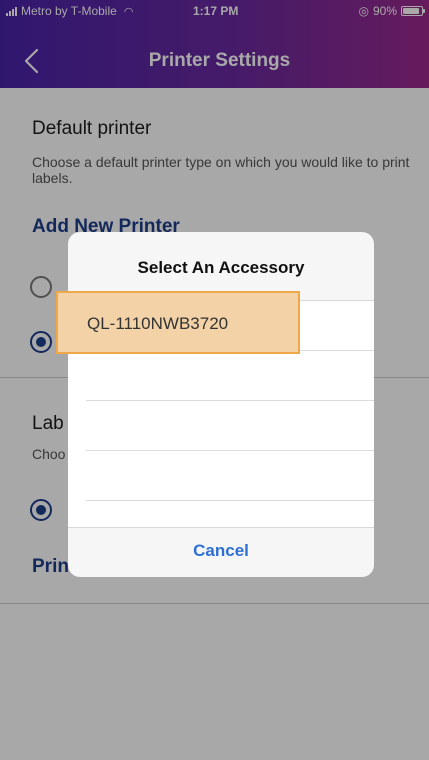 Image resolution: width=429 pixels, height=760 pixels. What do you see at coordinates (221, 552) in the screenshot?
I see `cancel-button: Cancel` at bounding box center [221, 552].